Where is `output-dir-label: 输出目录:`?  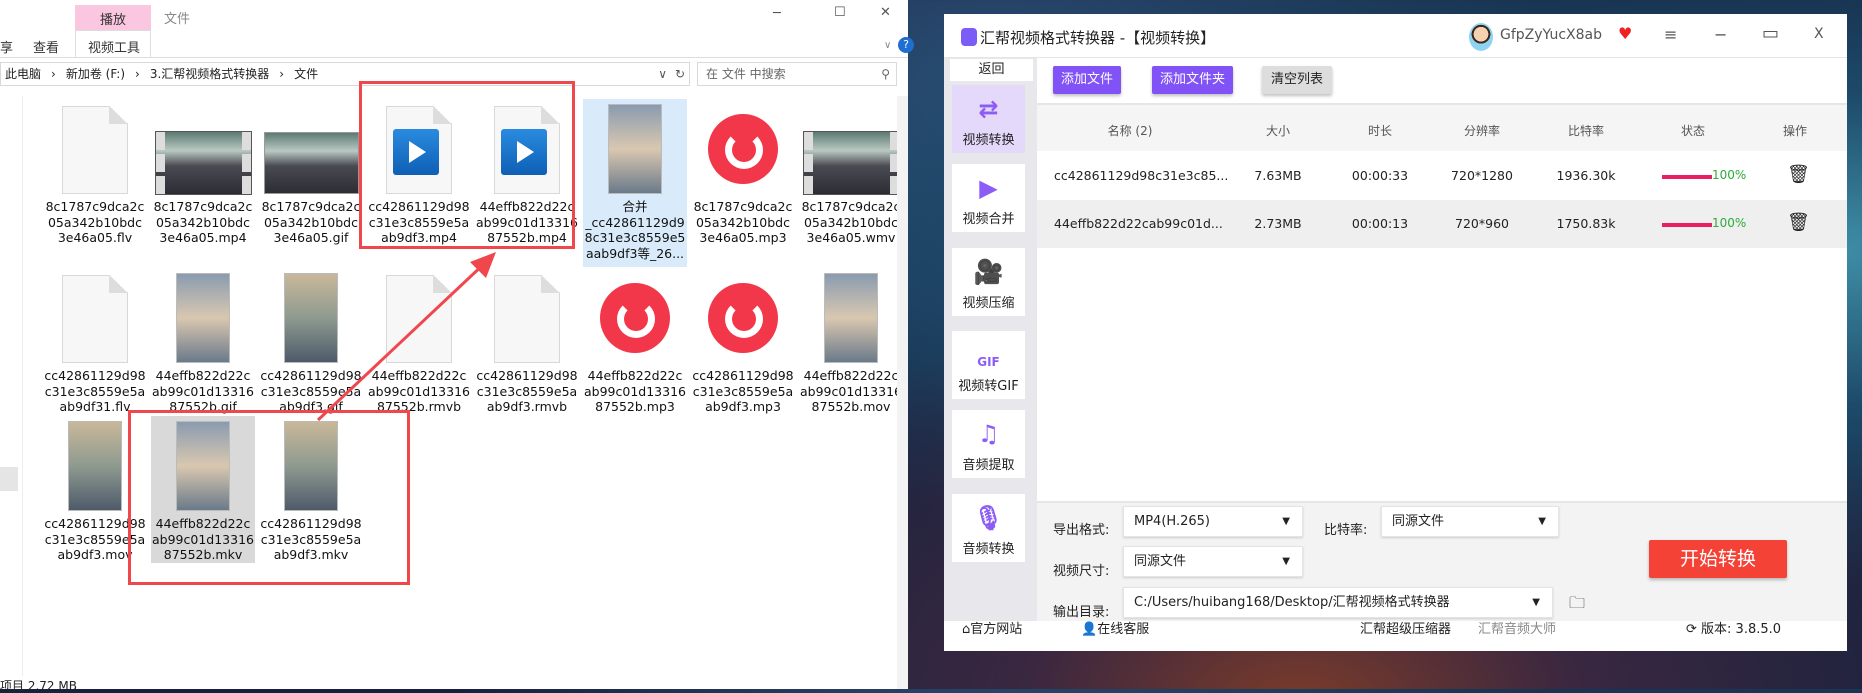 output-dir-label: 输出目录: is located at coordinates (1081, 612).